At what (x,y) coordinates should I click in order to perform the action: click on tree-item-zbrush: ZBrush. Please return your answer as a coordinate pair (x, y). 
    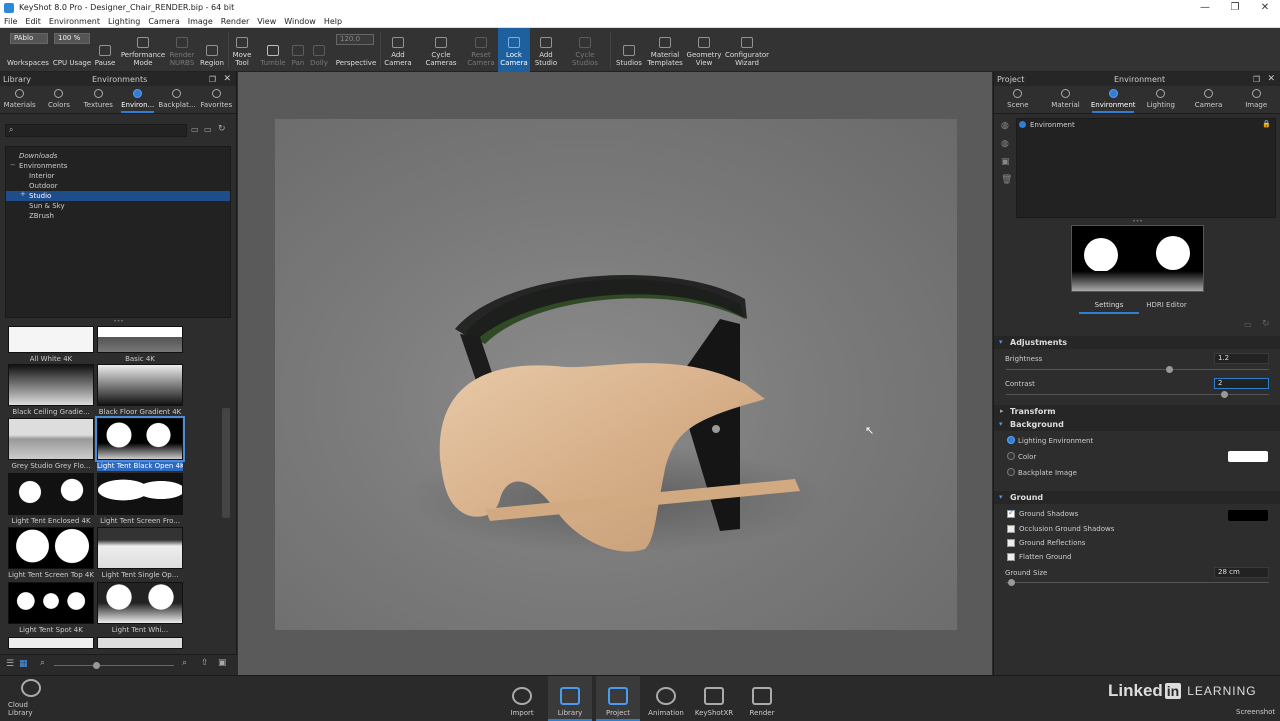
    Looking at the image, I should click on (118, 216).